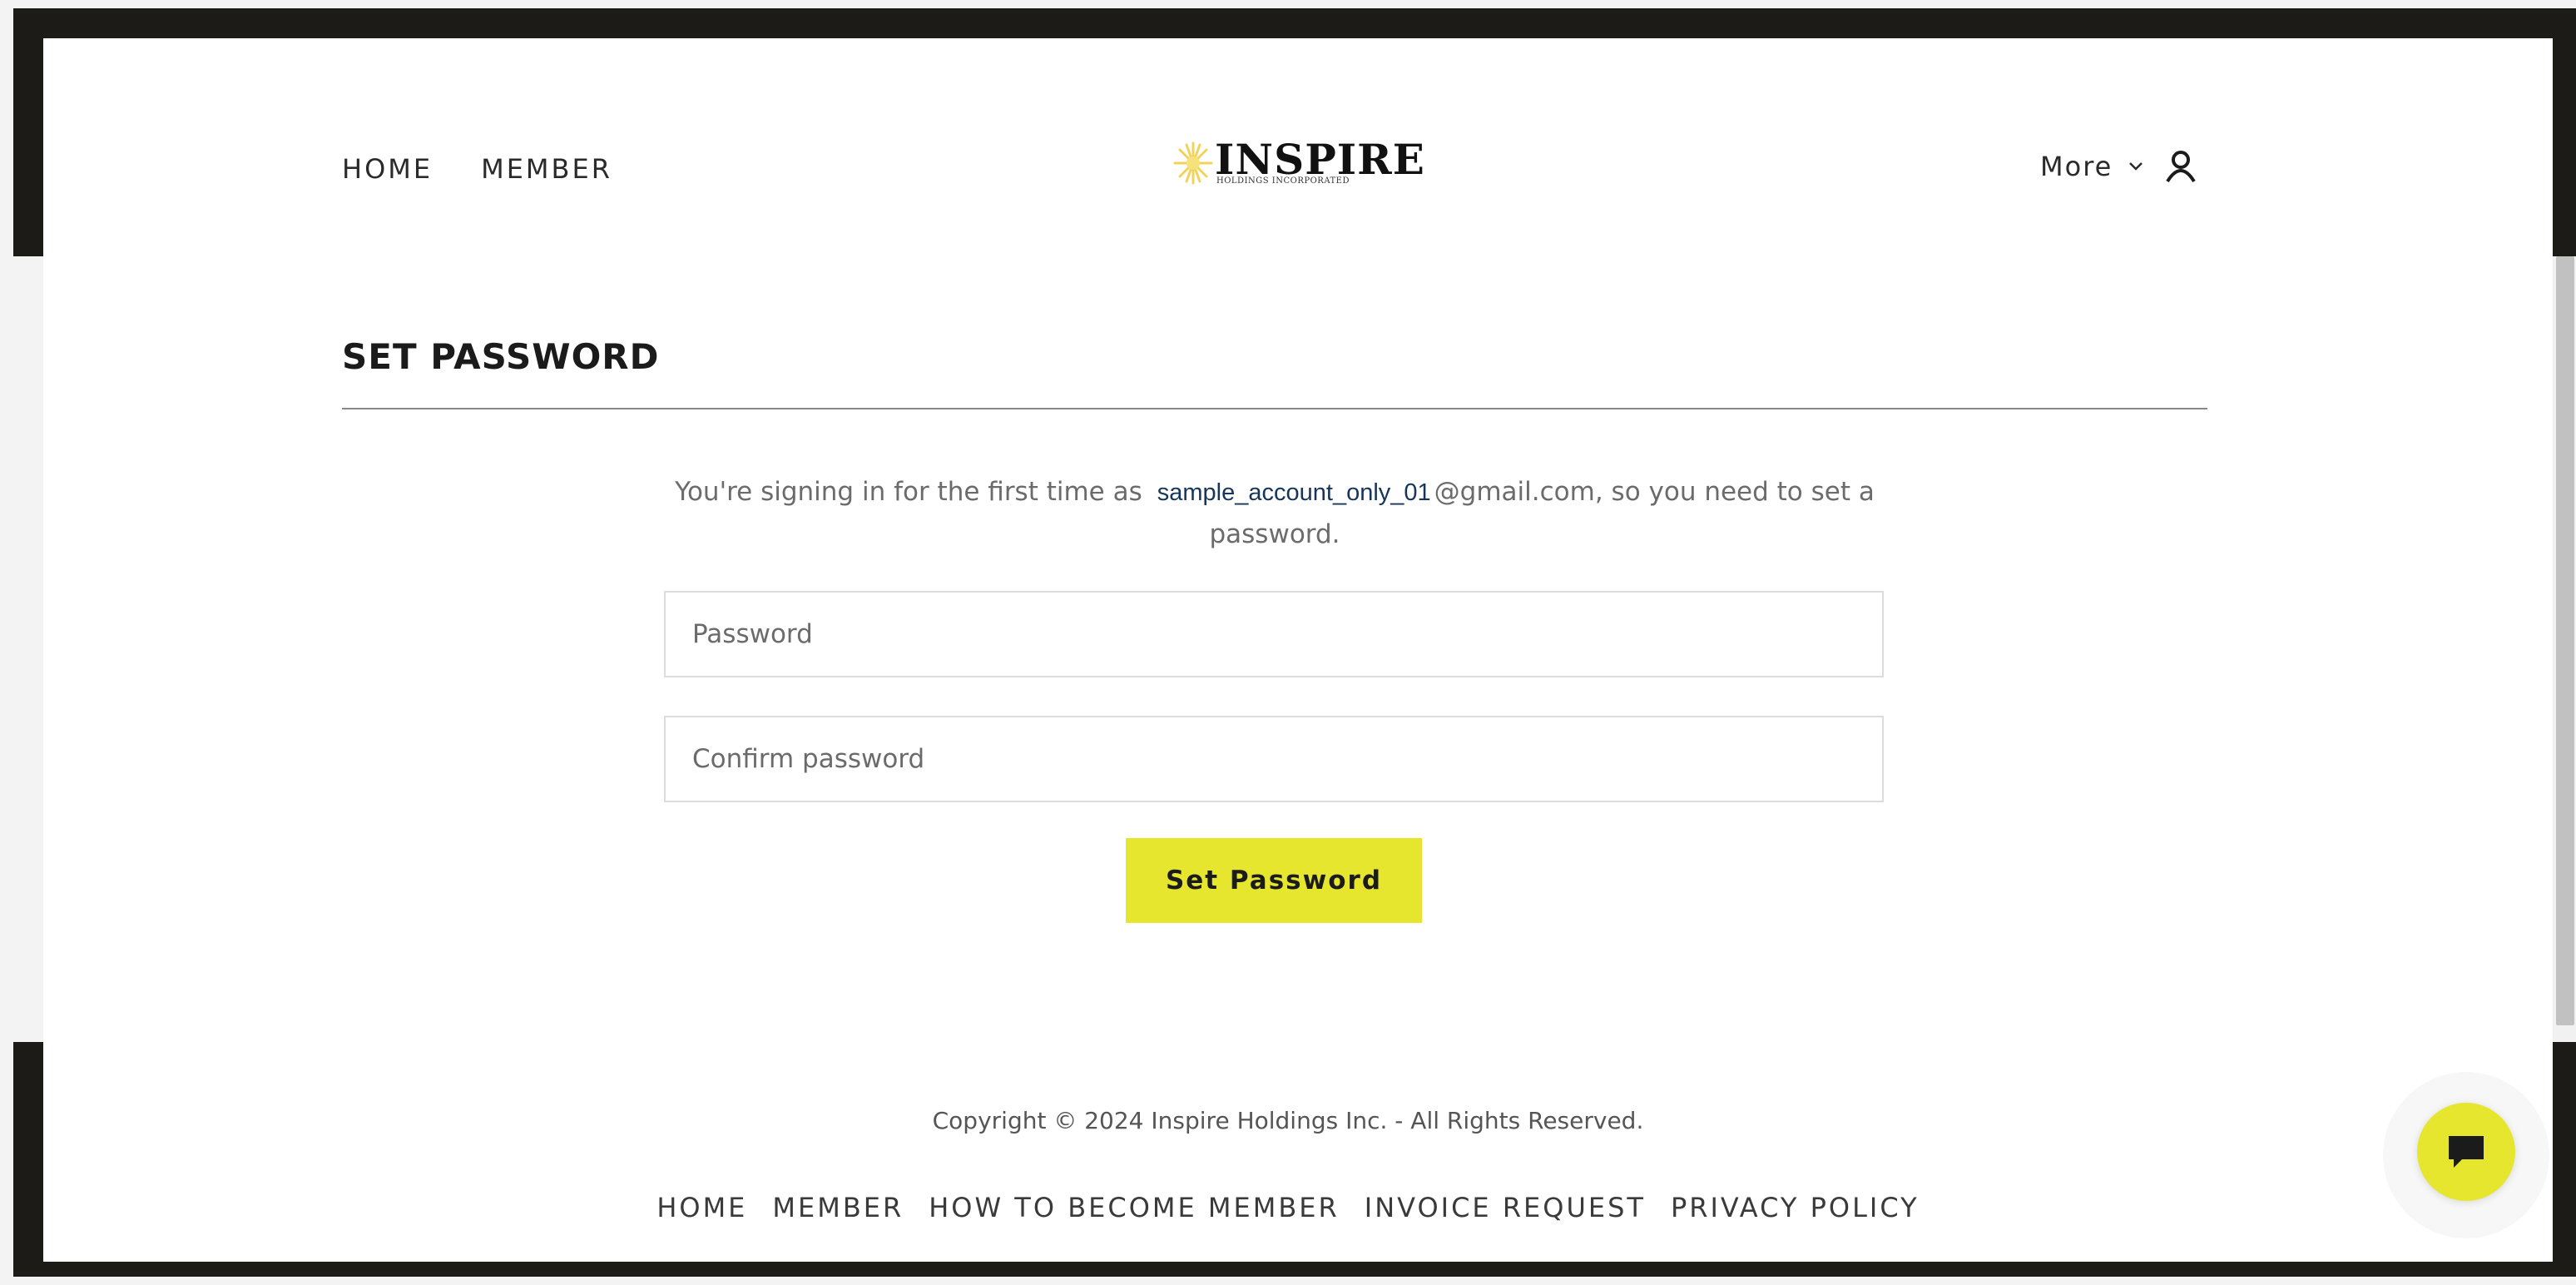  What do you see at coordinates (1274, 880) in the screenshot?
I see `set-password-button: Set Password` at bounding box center [1274, 880].